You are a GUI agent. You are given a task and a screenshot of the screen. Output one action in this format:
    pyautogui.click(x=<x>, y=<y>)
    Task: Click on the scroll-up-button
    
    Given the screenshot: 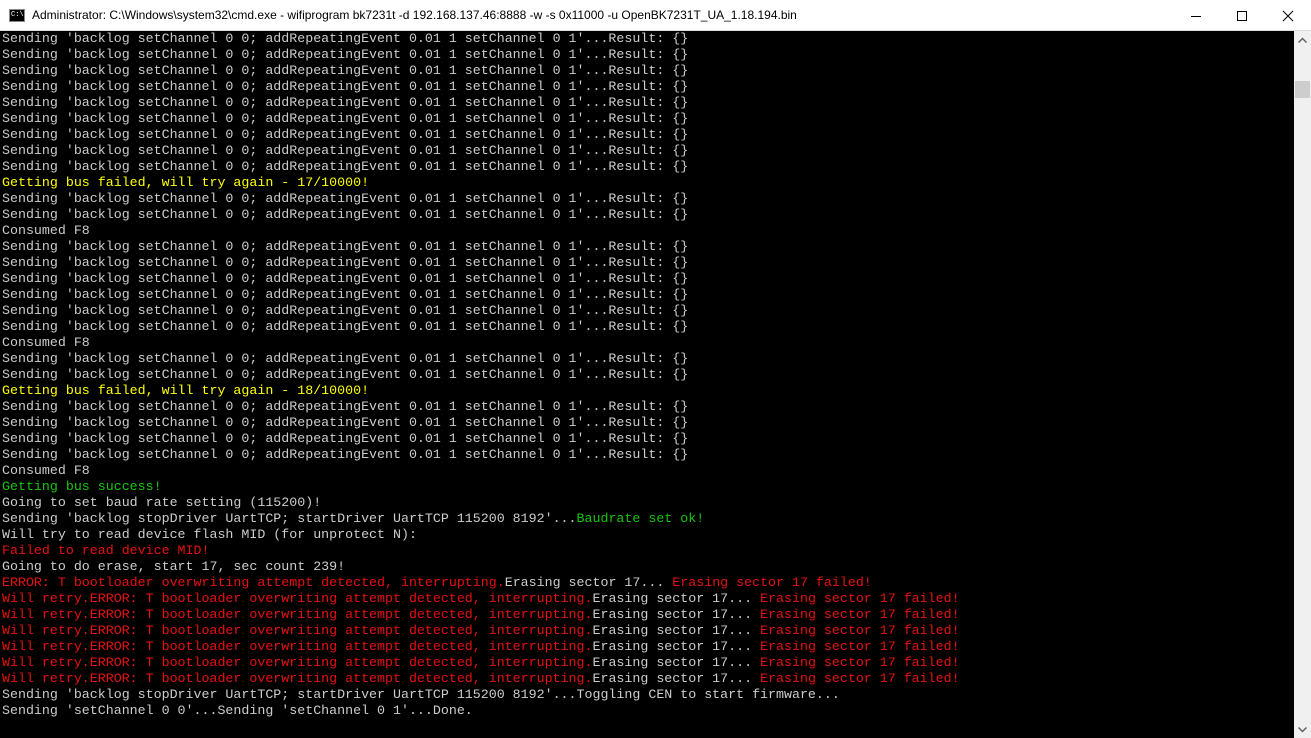 What is the action you would take?
    pyautogui.click(x=1302, y=39)
    